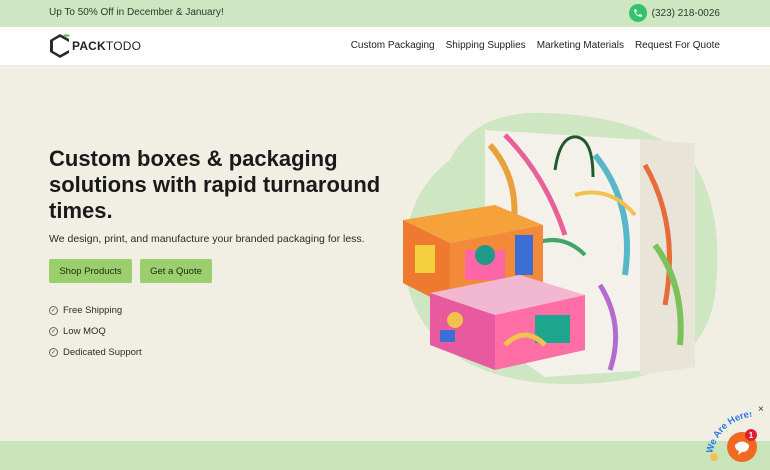 This screenshot has width=770, height=470. I want to click on phone-number: (323) 218-0026, so click(686, 13).